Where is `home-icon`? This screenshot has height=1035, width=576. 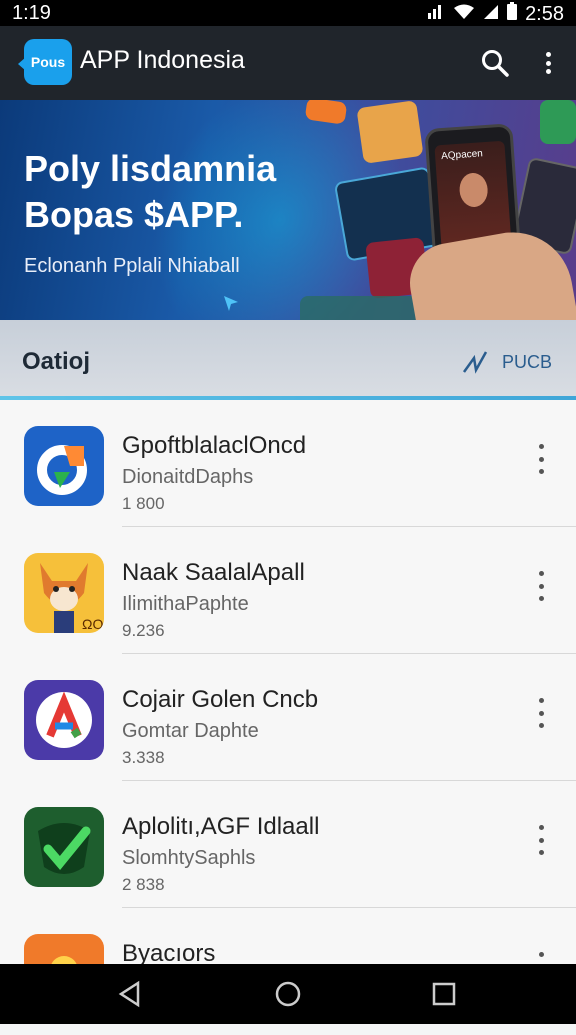
home-icon is located at coordinates (288, 994).